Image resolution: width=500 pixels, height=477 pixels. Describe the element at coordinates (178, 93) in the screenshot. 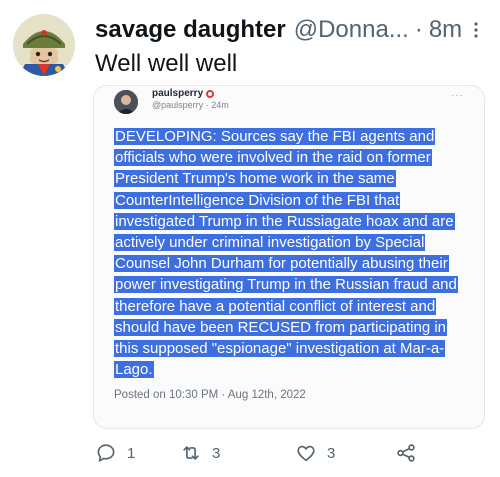

I see `quoted-name-text: paulsperry` at that location.